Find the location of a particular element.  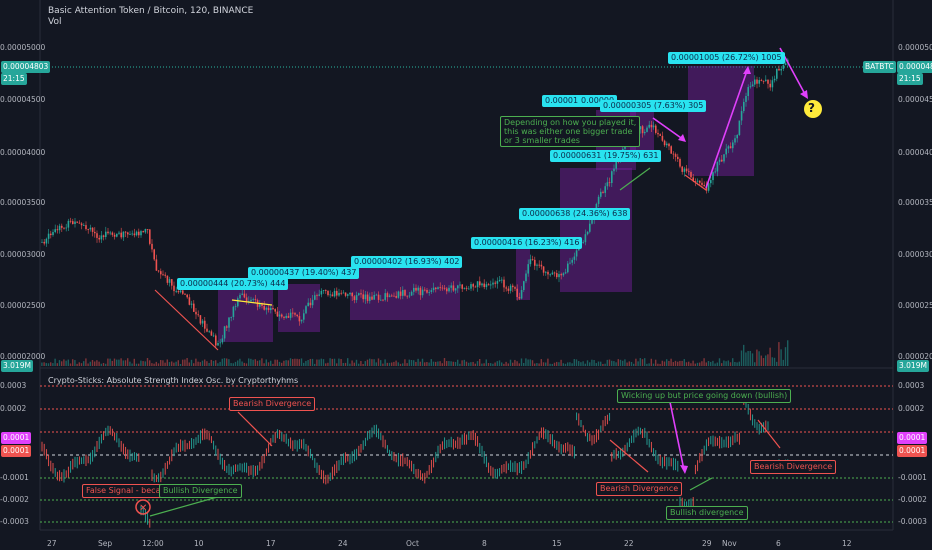

trade-box: 0.00001005 (26.72%) 1005 is located at coordinates (726, 58).